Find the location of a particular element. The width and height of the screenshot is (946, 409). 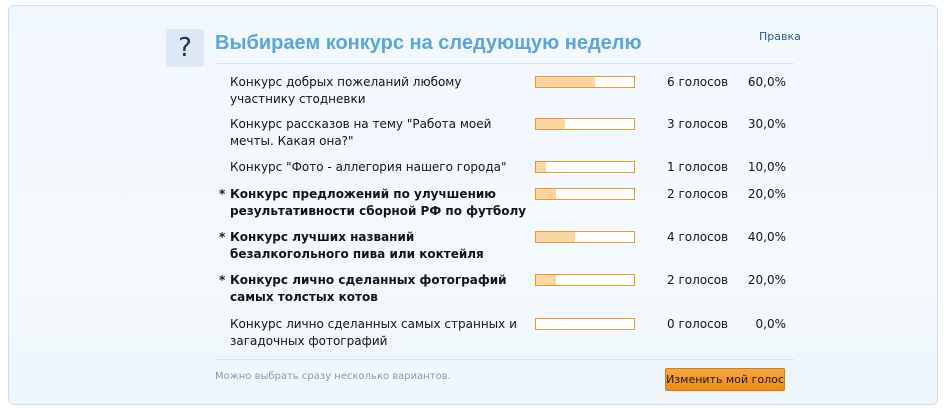

question-icon: ? is located at coordinates (185, 48).